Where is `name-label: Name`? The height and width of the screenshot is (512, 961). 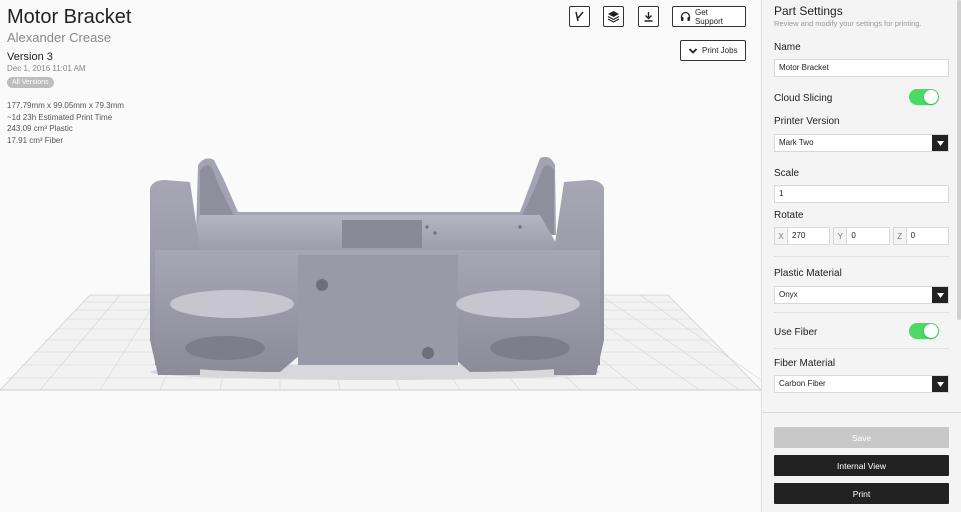 name-label: Name is located at coordinates (787, 47).